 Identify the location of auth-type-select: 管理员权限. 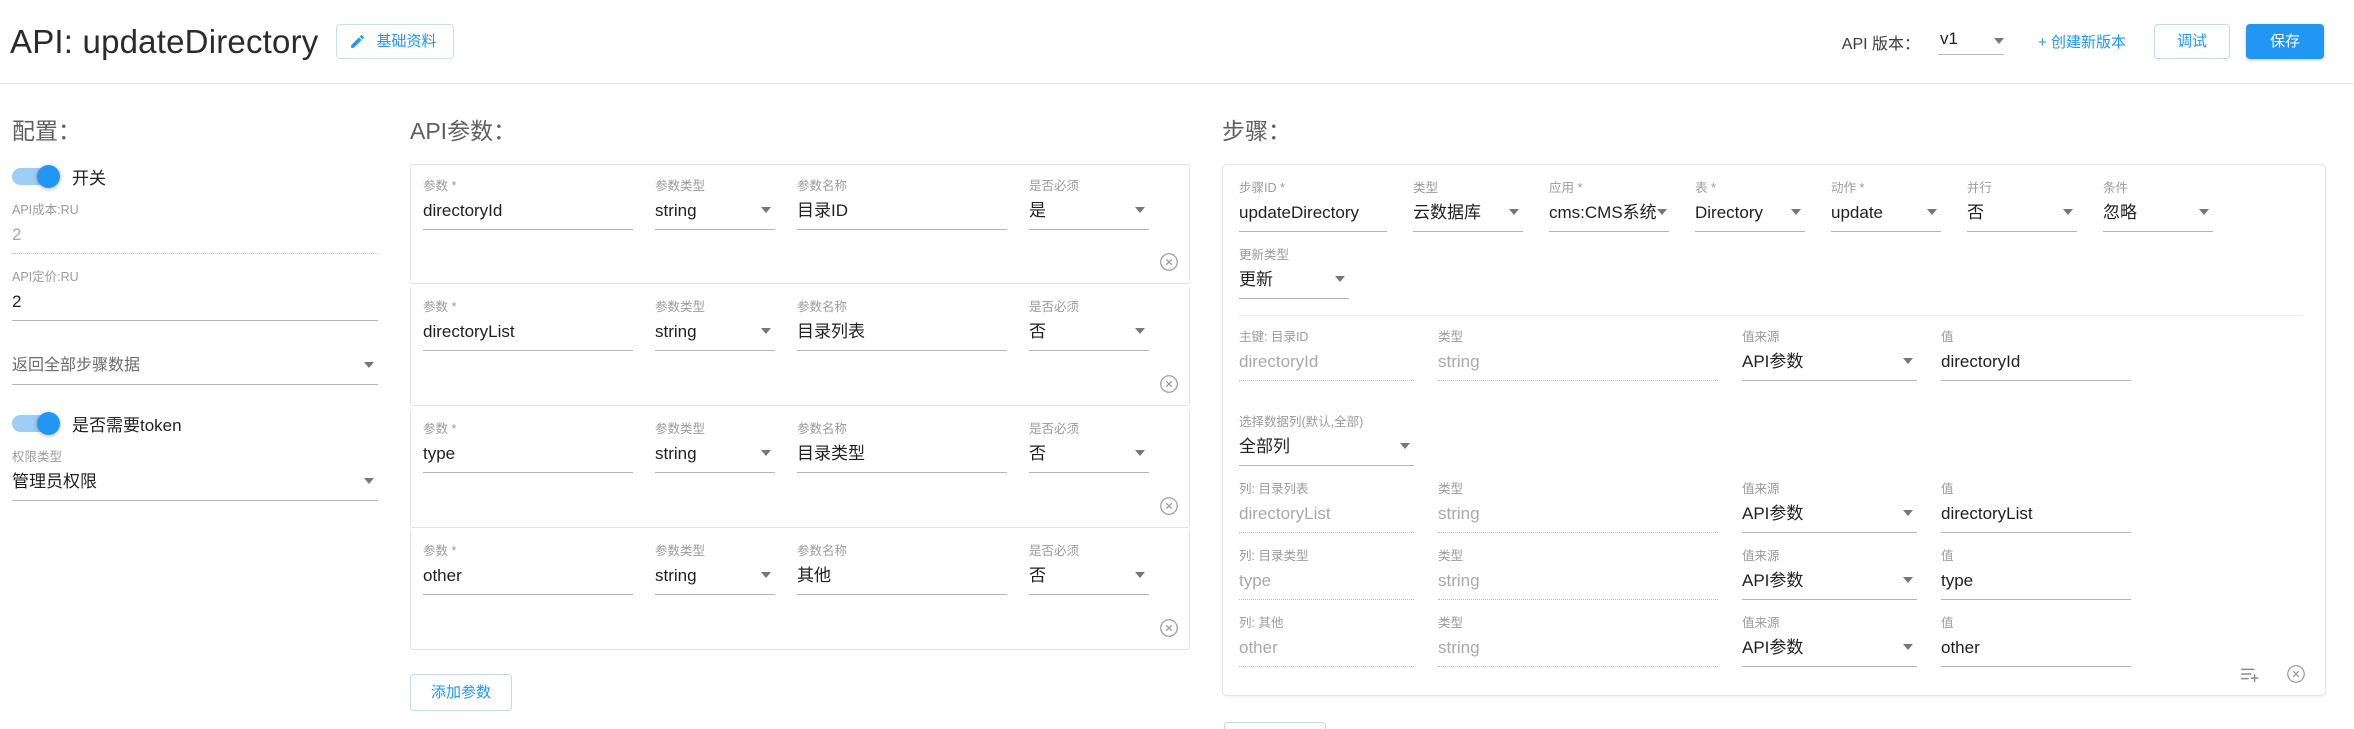
(195, 486).